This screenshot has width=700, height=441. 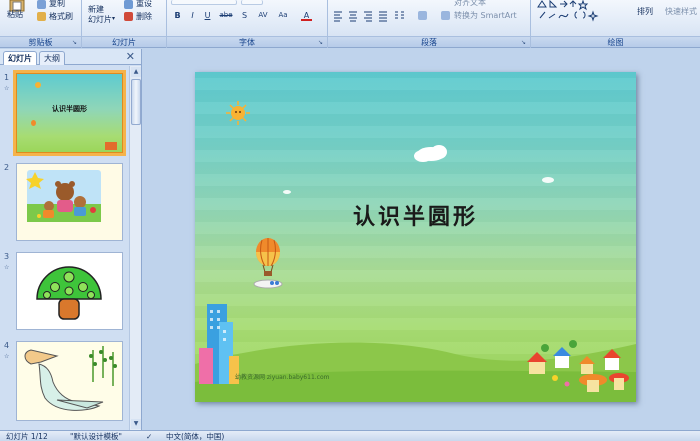 I want to click on shapes-gallery, so click(x=577, y=11).